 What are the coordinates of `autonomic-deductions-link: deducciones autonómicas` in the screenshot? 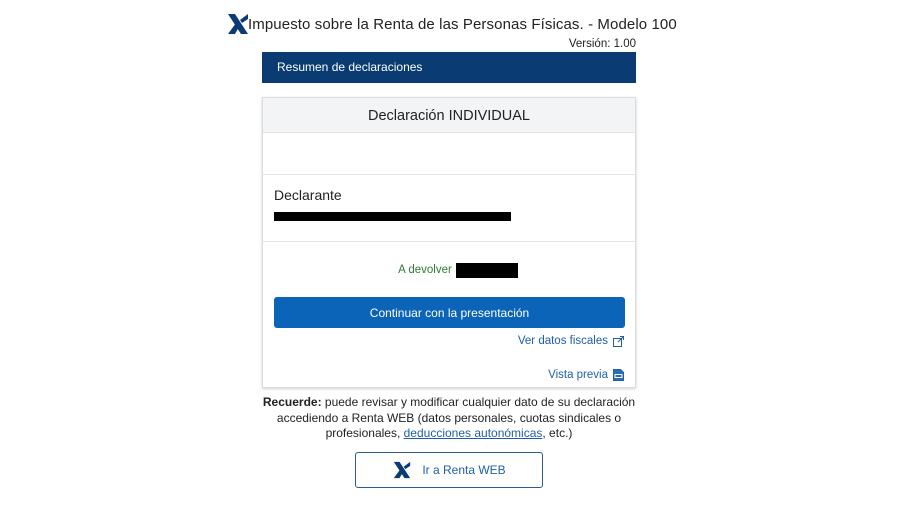 It's located at (473, 433).